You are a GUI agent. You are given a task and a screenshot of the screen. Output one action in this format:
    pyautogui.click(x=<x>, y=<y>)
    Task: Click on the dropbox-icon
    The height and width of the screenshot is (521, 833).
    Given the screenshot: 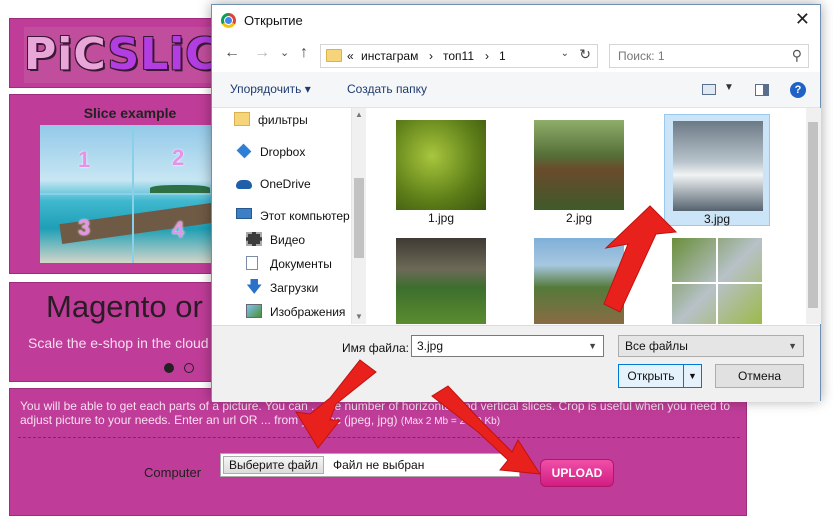 What is the action you would take?
    pyautogui.click(x=244, y=151)
    